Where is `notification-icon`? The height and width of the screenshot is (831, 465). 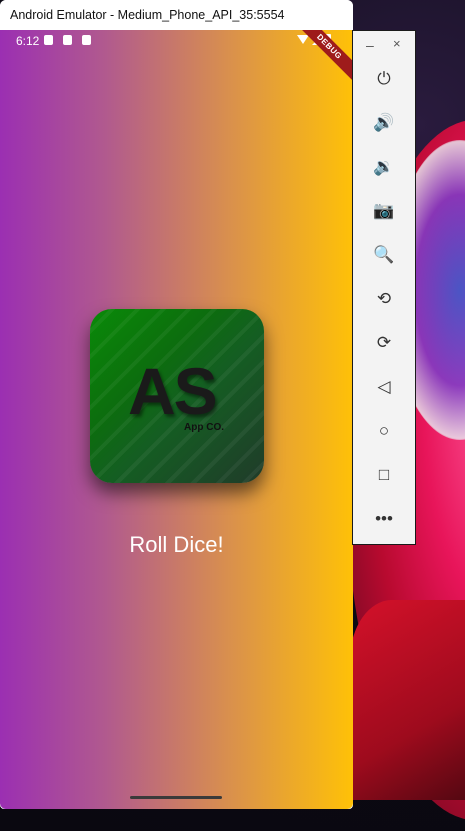 notification-icon is located at coordinates (86, 40).